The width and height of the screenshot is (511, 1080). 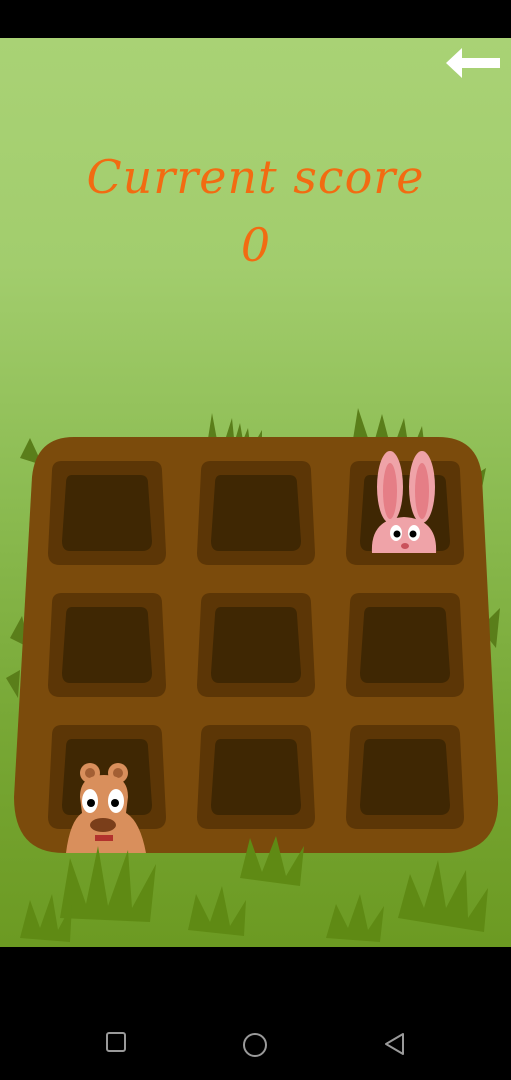 What do you see at coordinates (395, 1044) in the screenshot?
I see `triangle-back-icon` at bounding box center [395, 1044].